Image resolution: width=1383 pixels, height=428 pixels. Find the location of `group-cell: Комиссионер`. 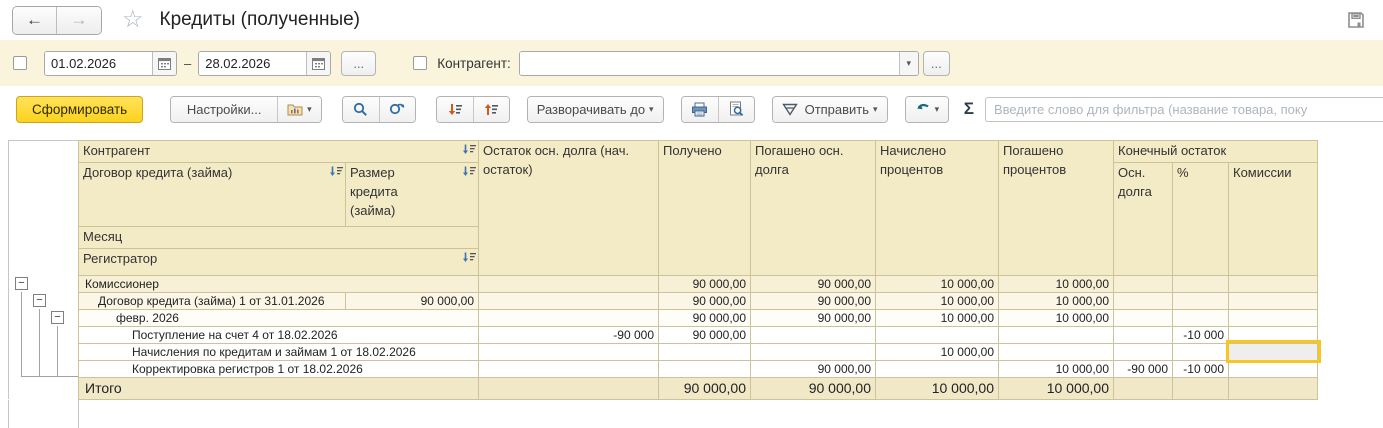

group-cell: Комиссионер is located at coordinates (278, 283).